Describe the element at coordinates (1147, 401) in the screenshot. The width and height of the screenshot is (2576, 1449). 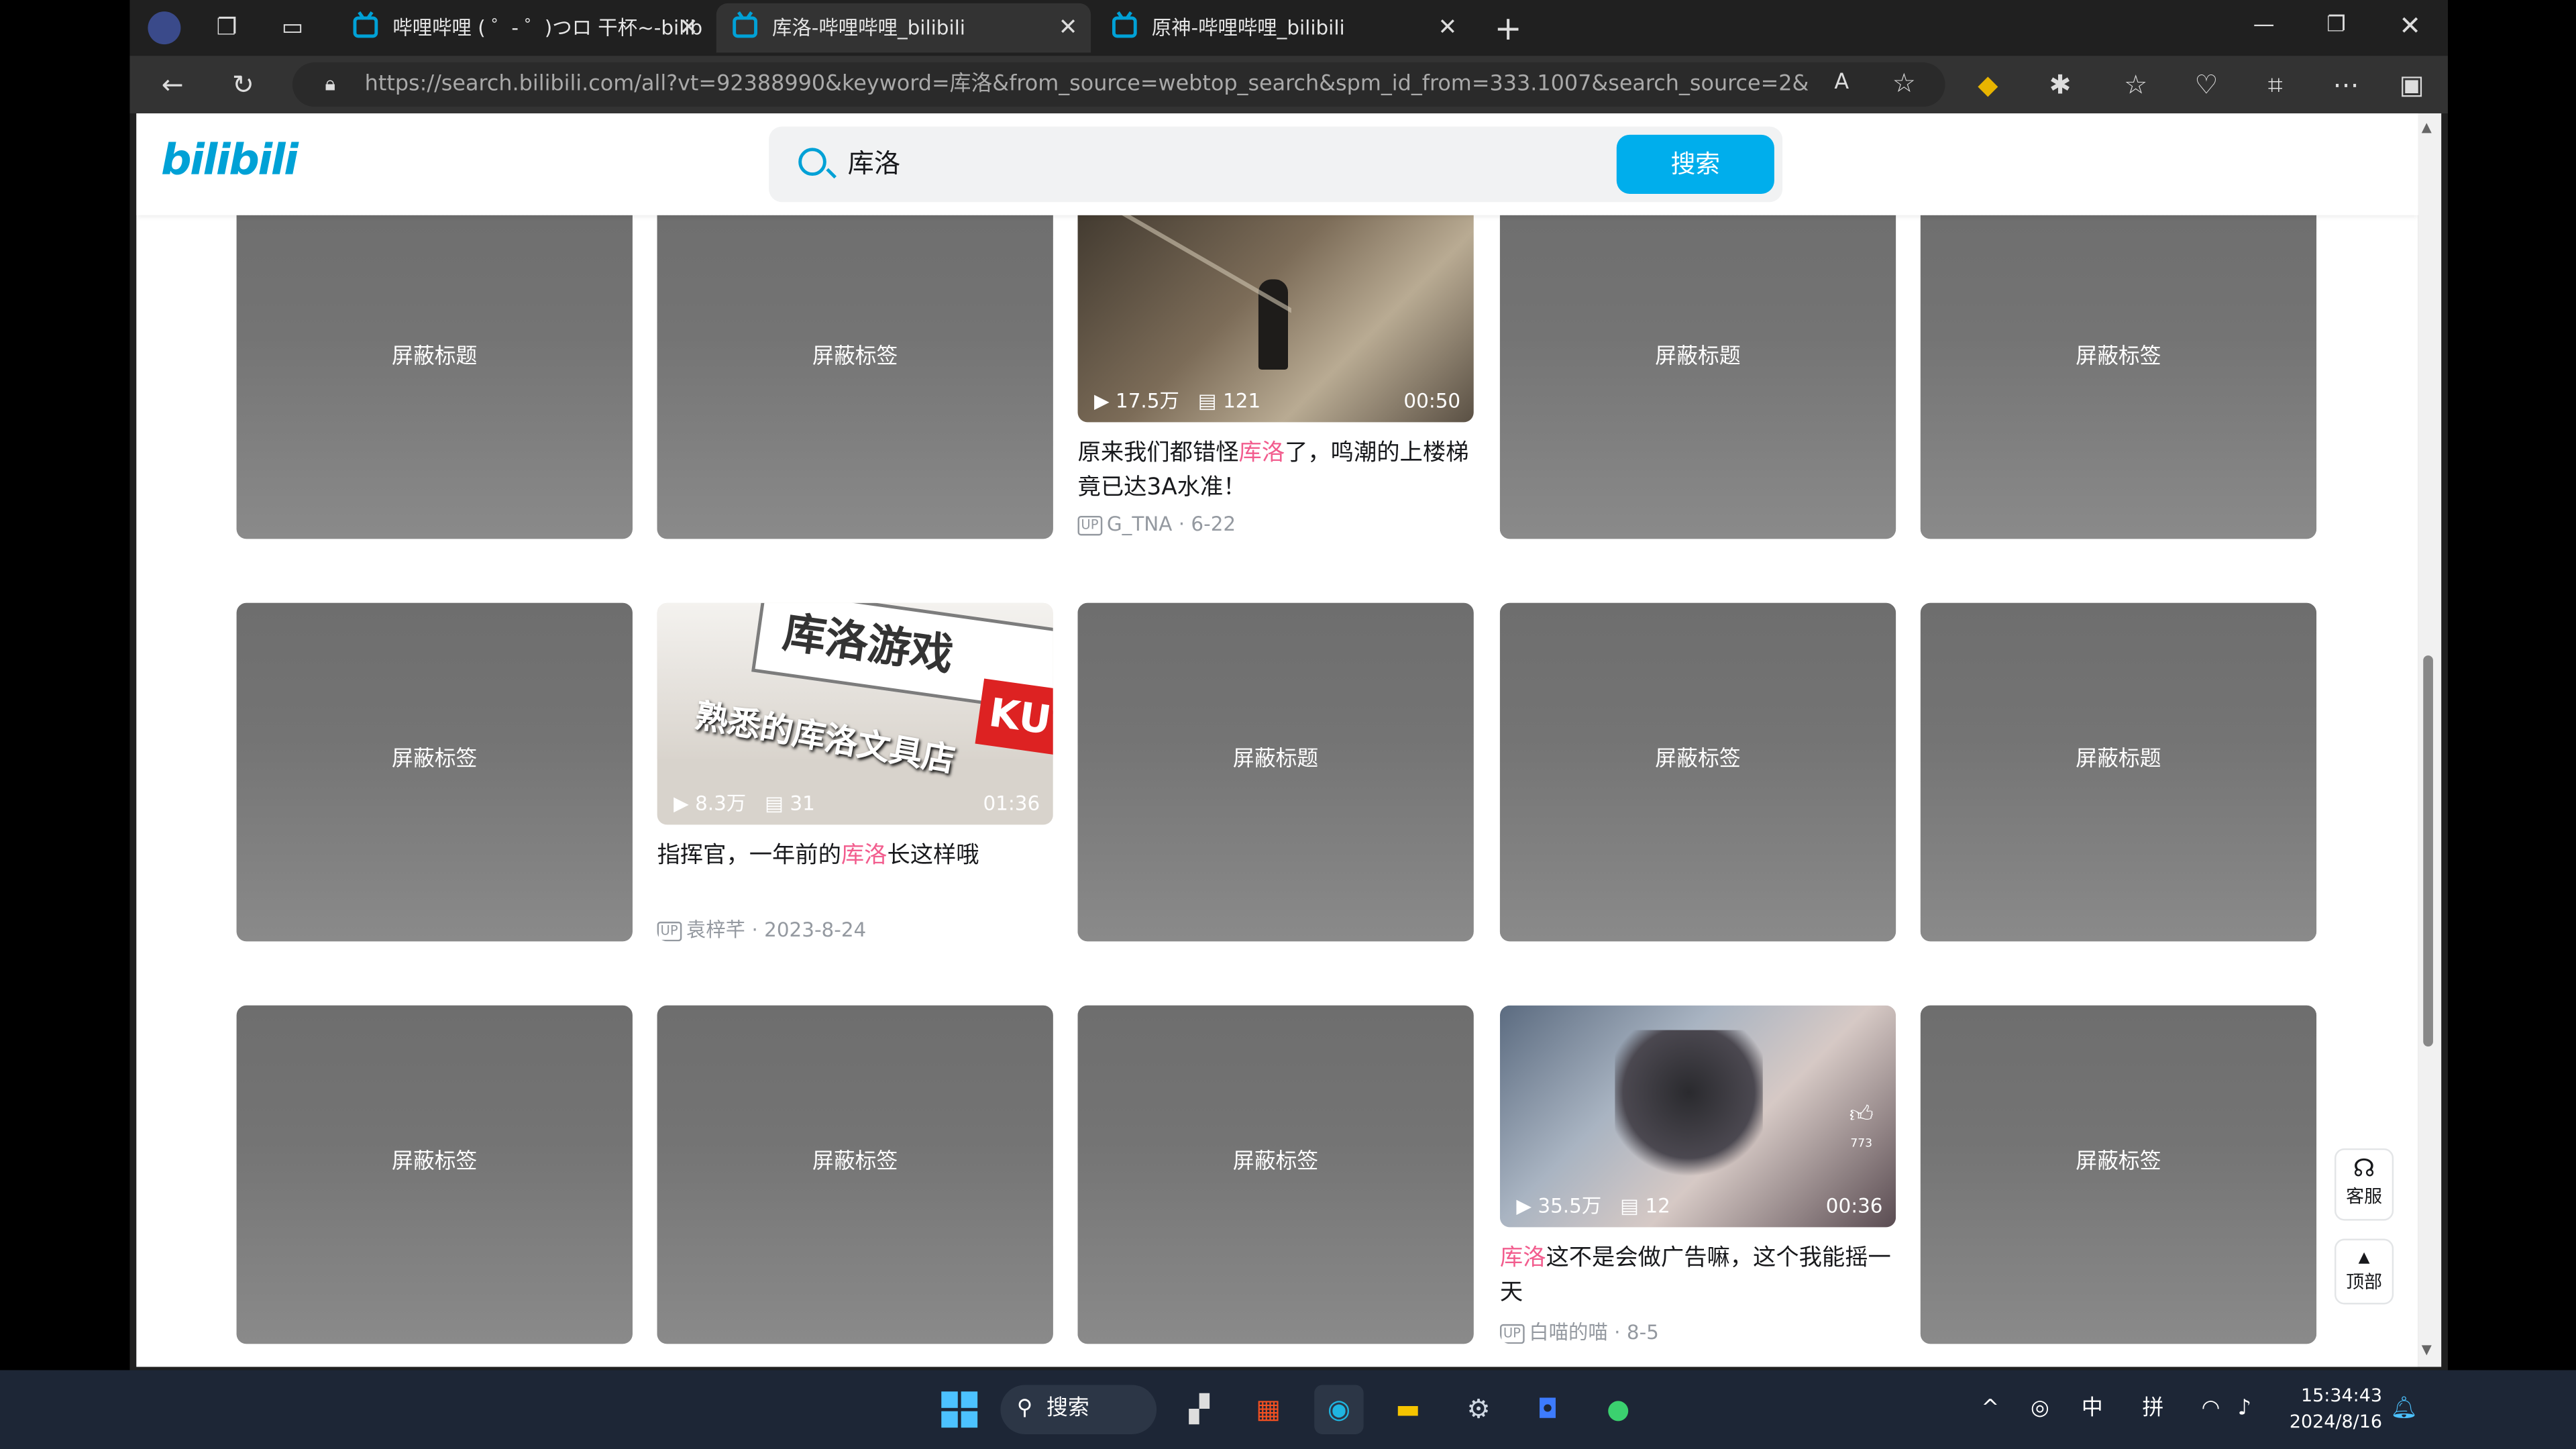
I see `play-count: 17.5万` at that location.